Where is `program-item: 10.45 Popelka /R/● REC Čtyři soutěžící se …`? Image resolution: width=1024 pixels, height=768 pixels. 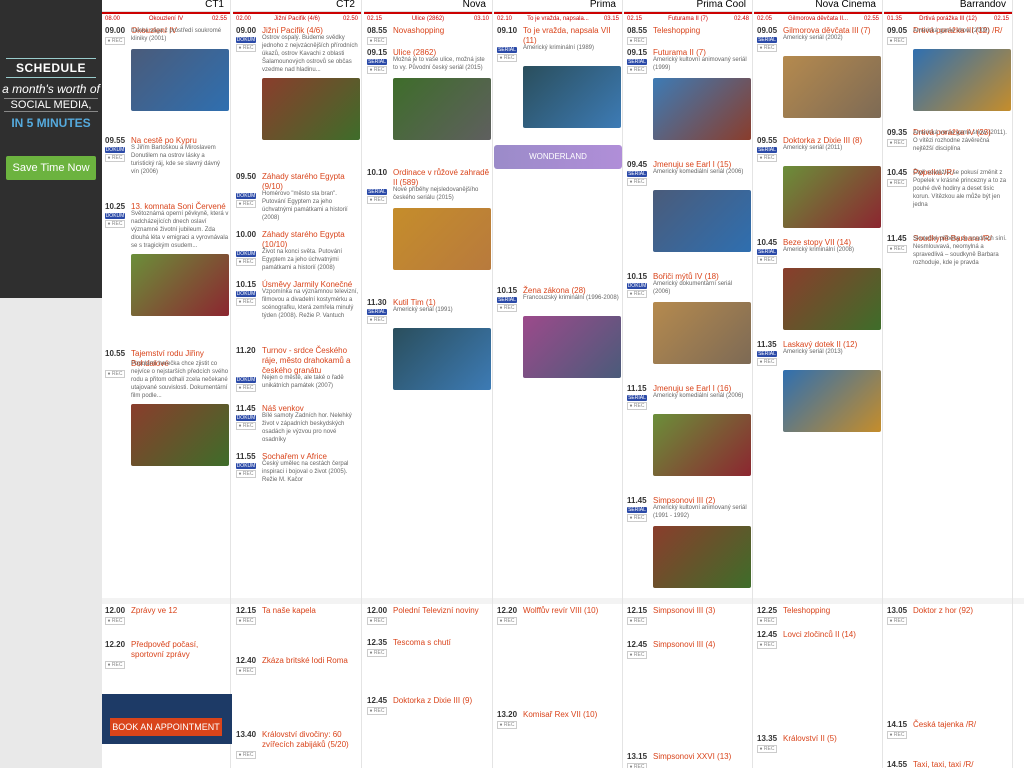 program-item: 10.45 Popelka /R/● REC Čtyři soutěžící se … is located at coordinates (949, 188).